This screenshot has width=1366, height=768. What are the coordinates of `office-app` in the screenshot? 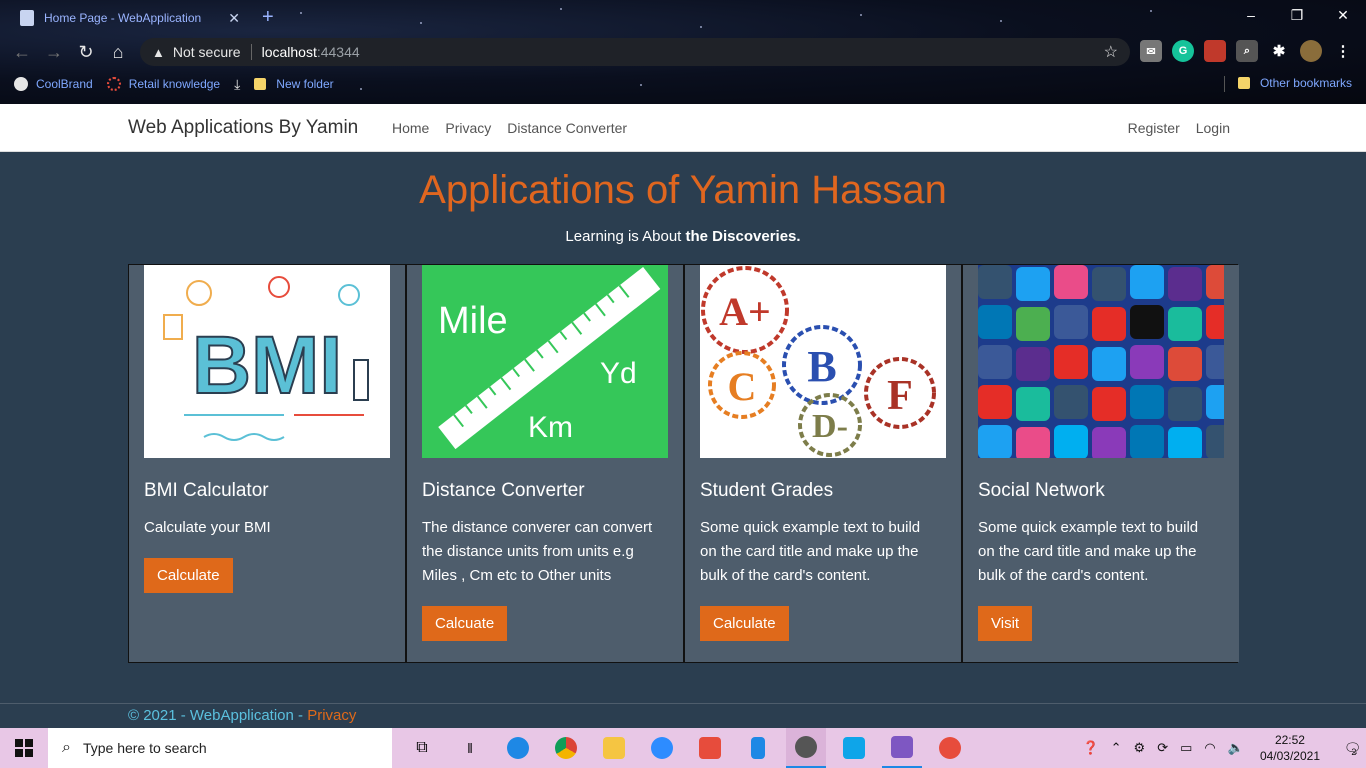 It's located at (710, 748).